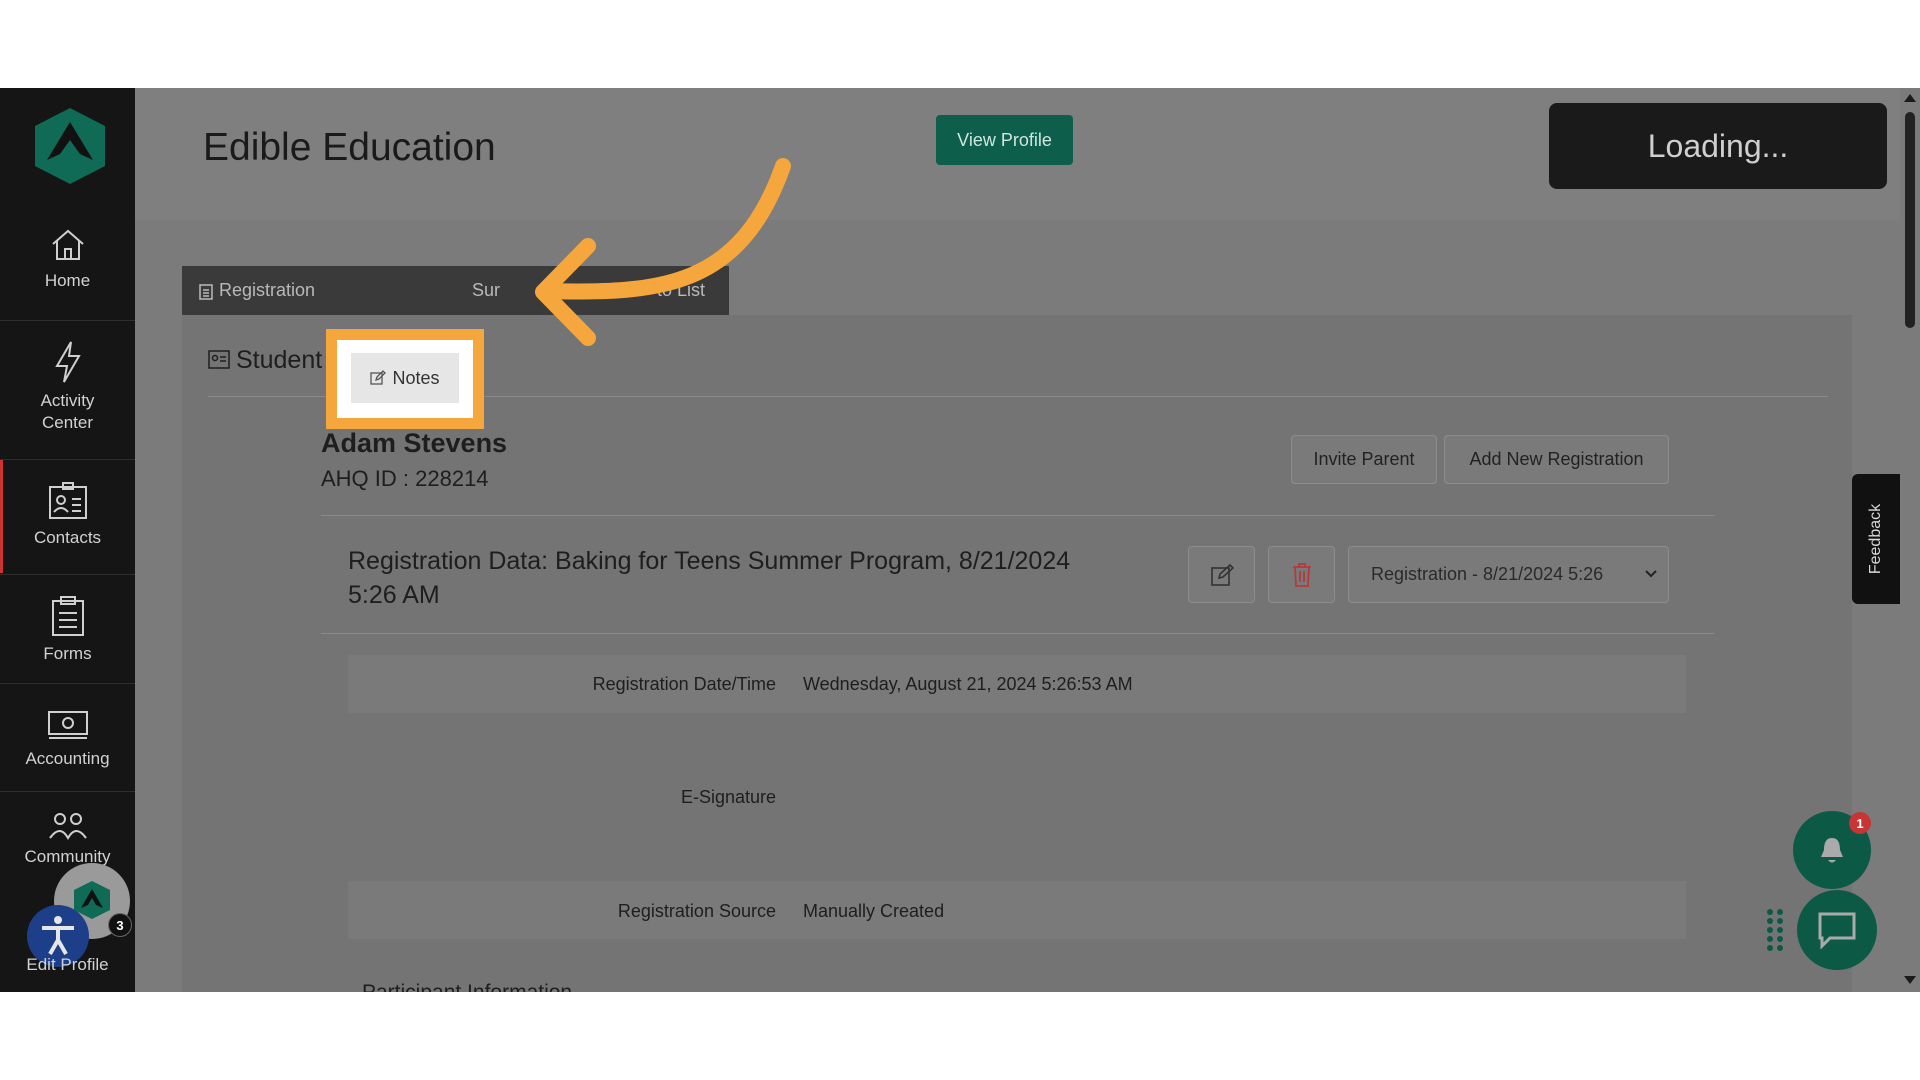  I want to click on tab-notes: Notes, so click(405, 378).